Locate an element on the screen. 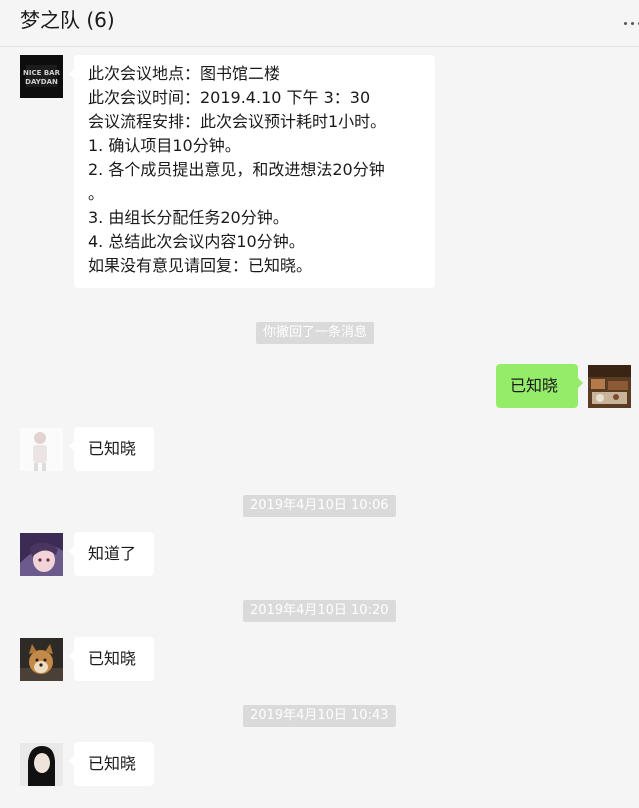 Image resolution: width=639 pixels, height=808 pixels. more-options-icon is located at coordinates (631, 24).